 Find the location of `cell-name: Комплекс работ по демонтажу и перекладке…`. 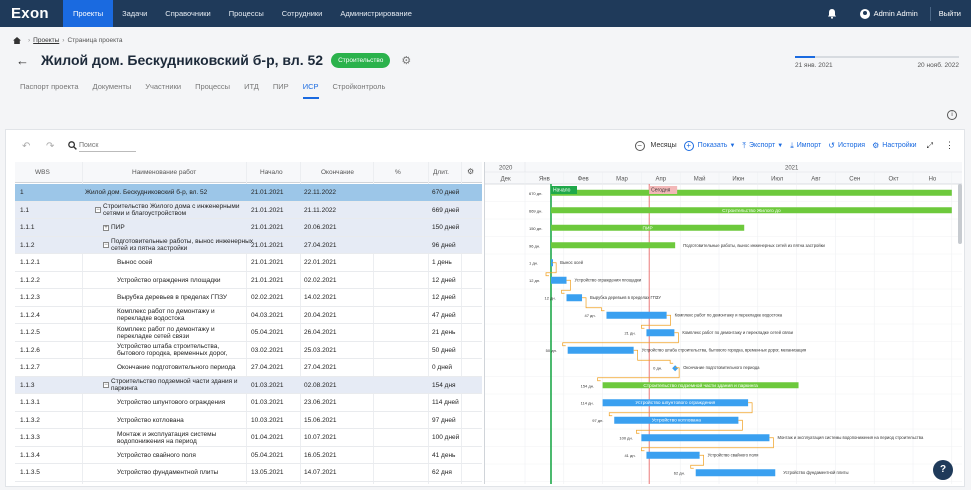

cell-name: Комплекс работ по демонтажу и перекладке… is located at coordinates (179, 332).